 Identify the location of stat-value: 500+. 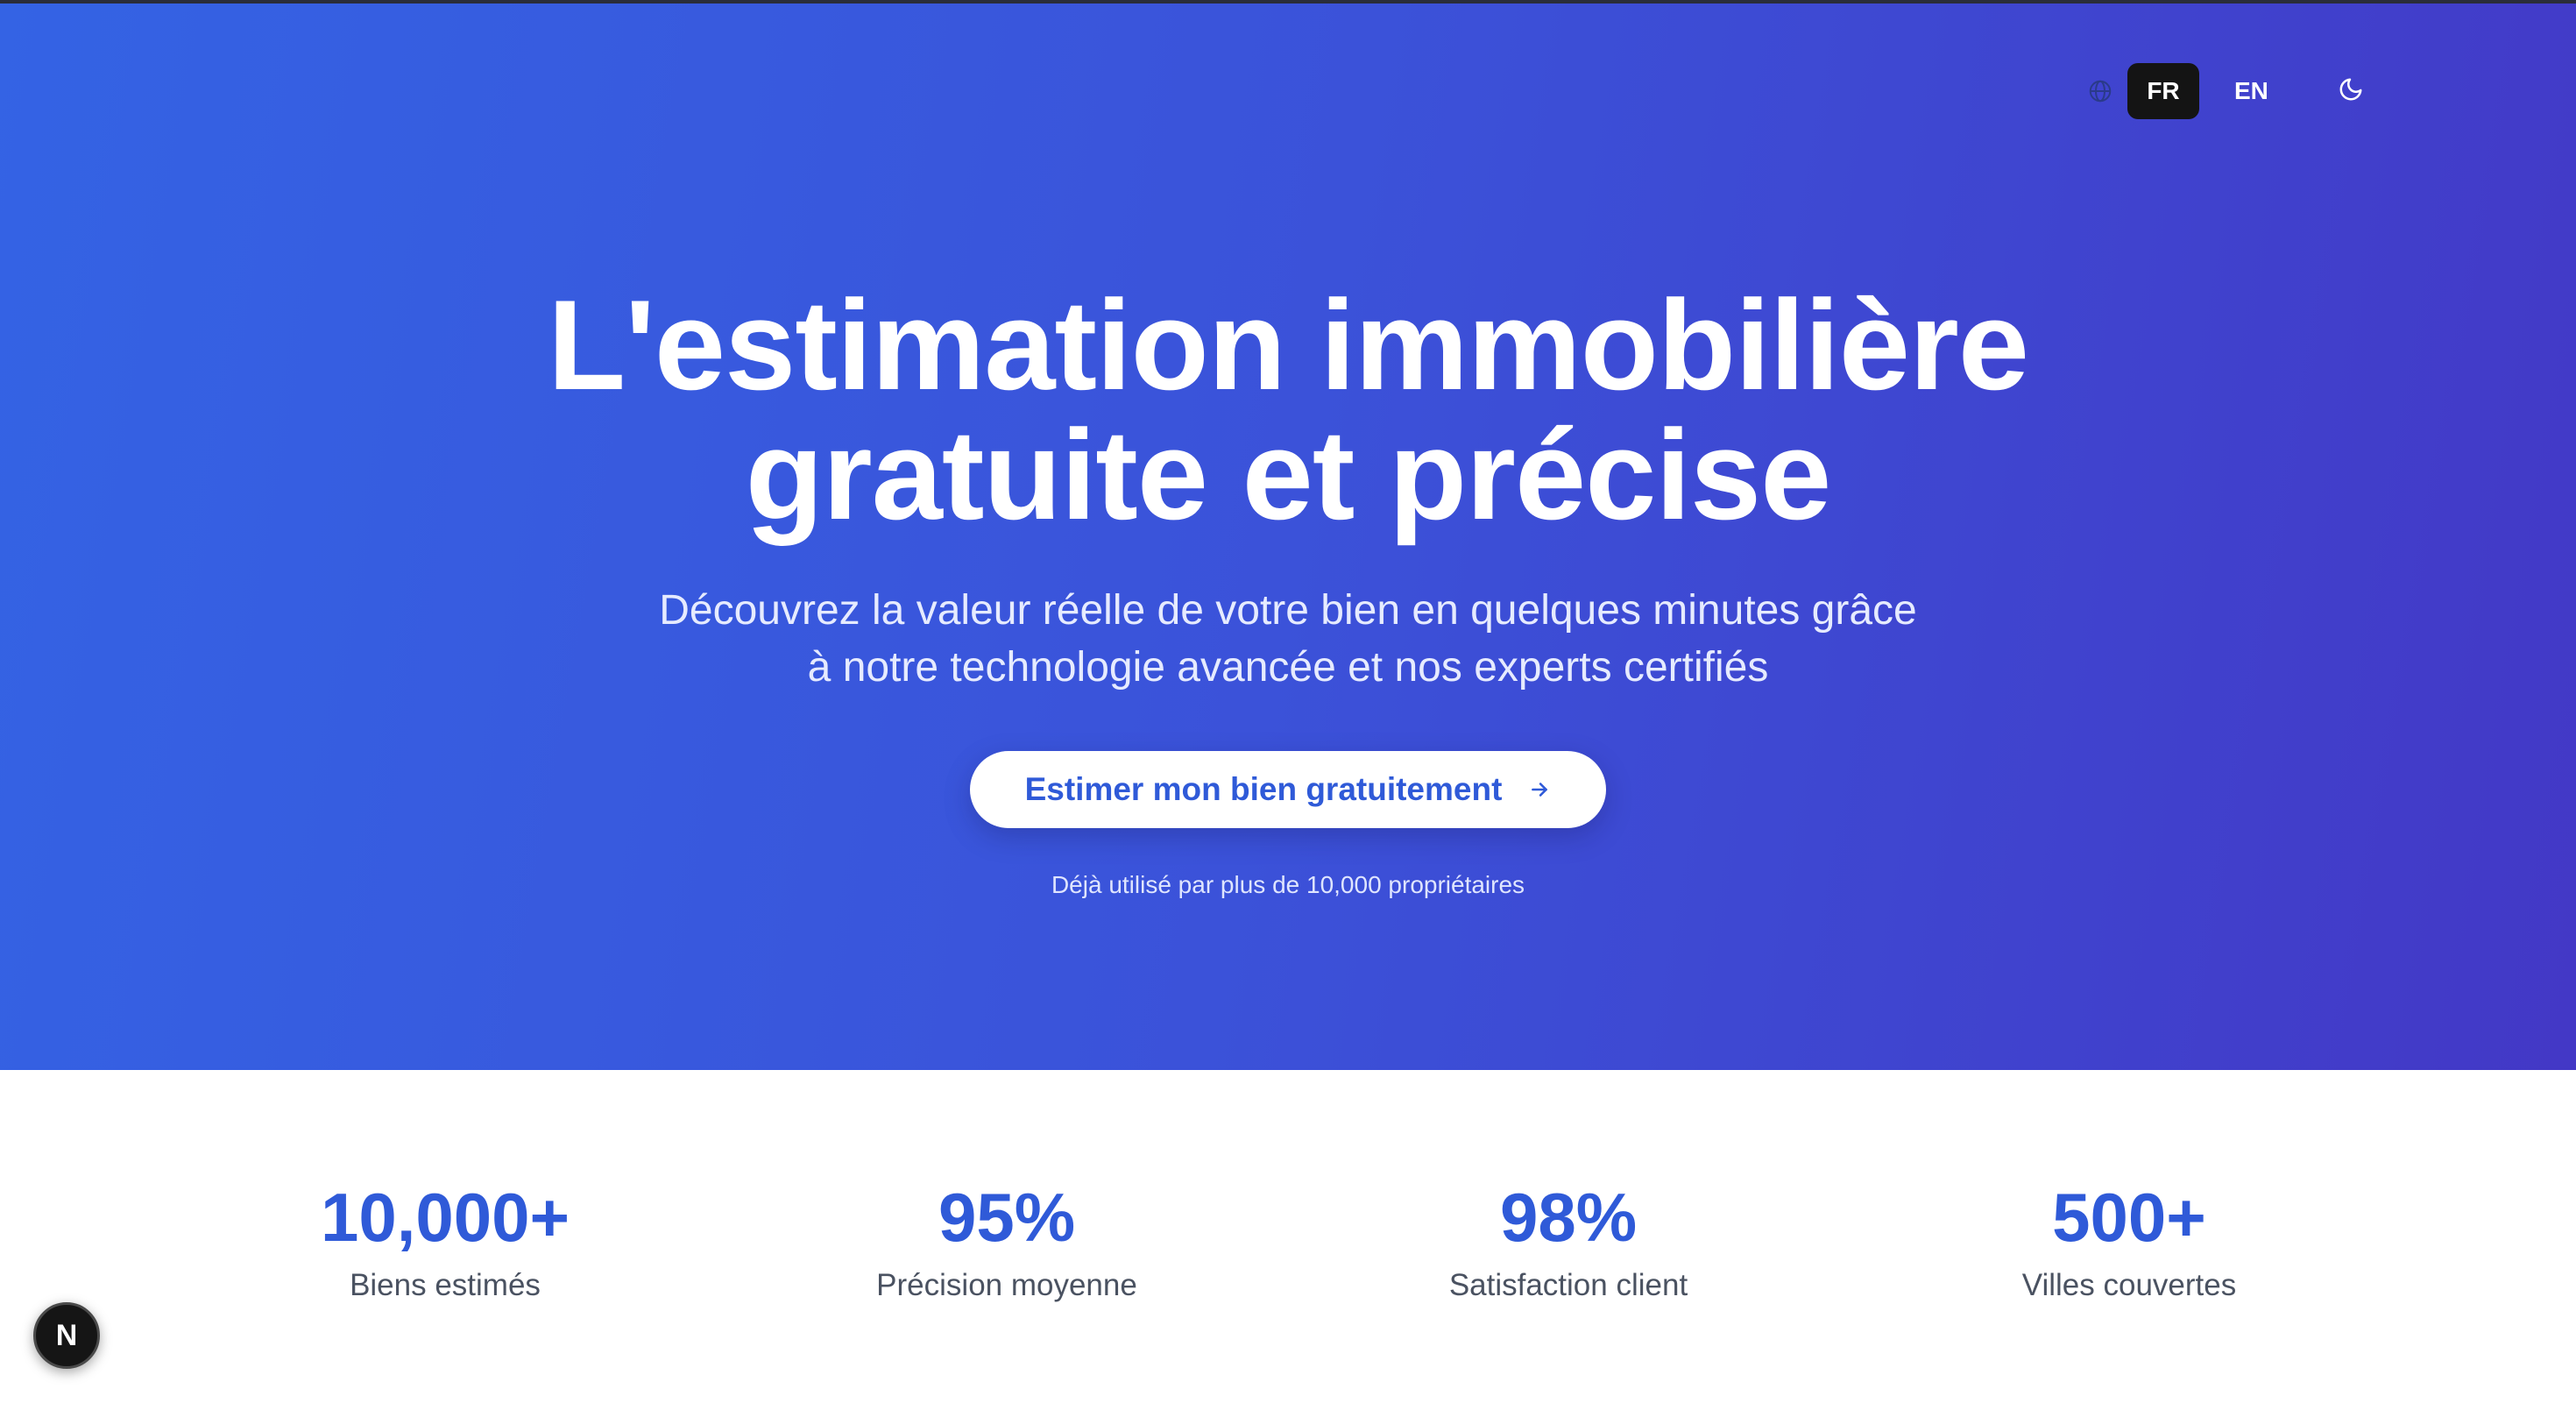
(2129, 1217).